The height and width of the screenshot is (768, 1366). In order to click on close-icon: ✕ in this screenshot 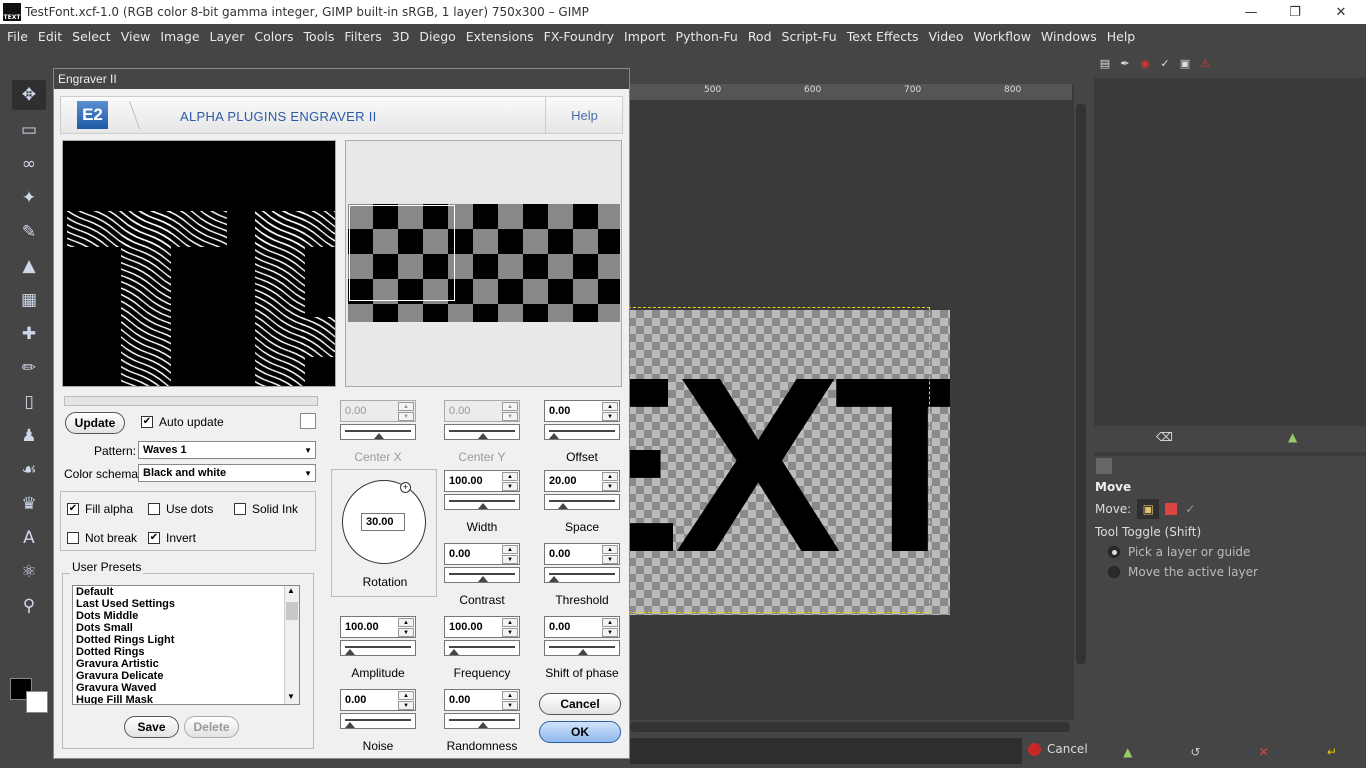, I will do `click(1341, 12)`.